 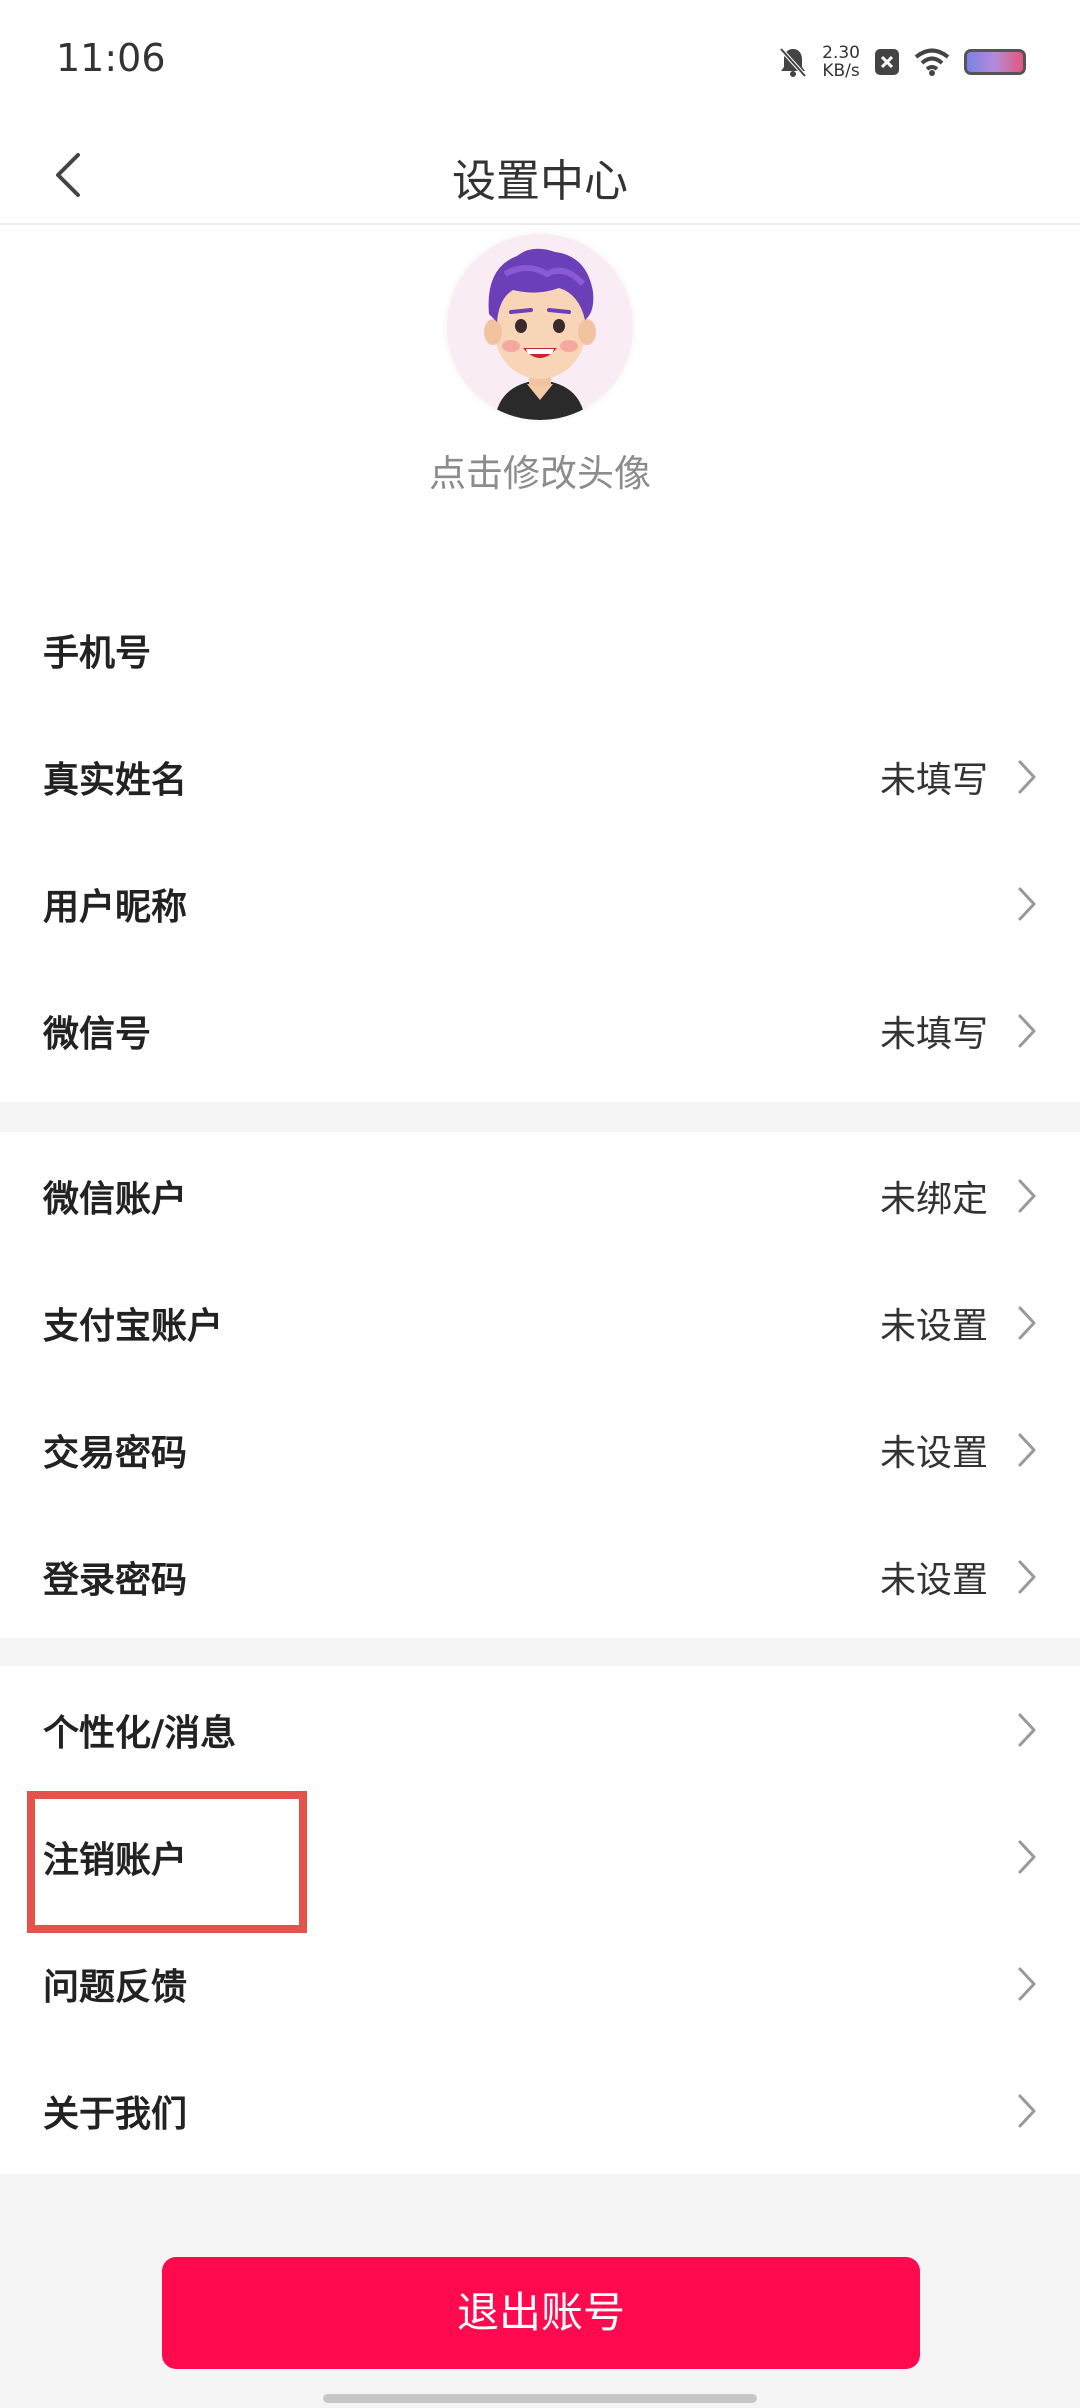 What do you see at coordinates (540, 649) in the screenshot?
I see `row-phone: 手机号` at bounding box center [540, 649].